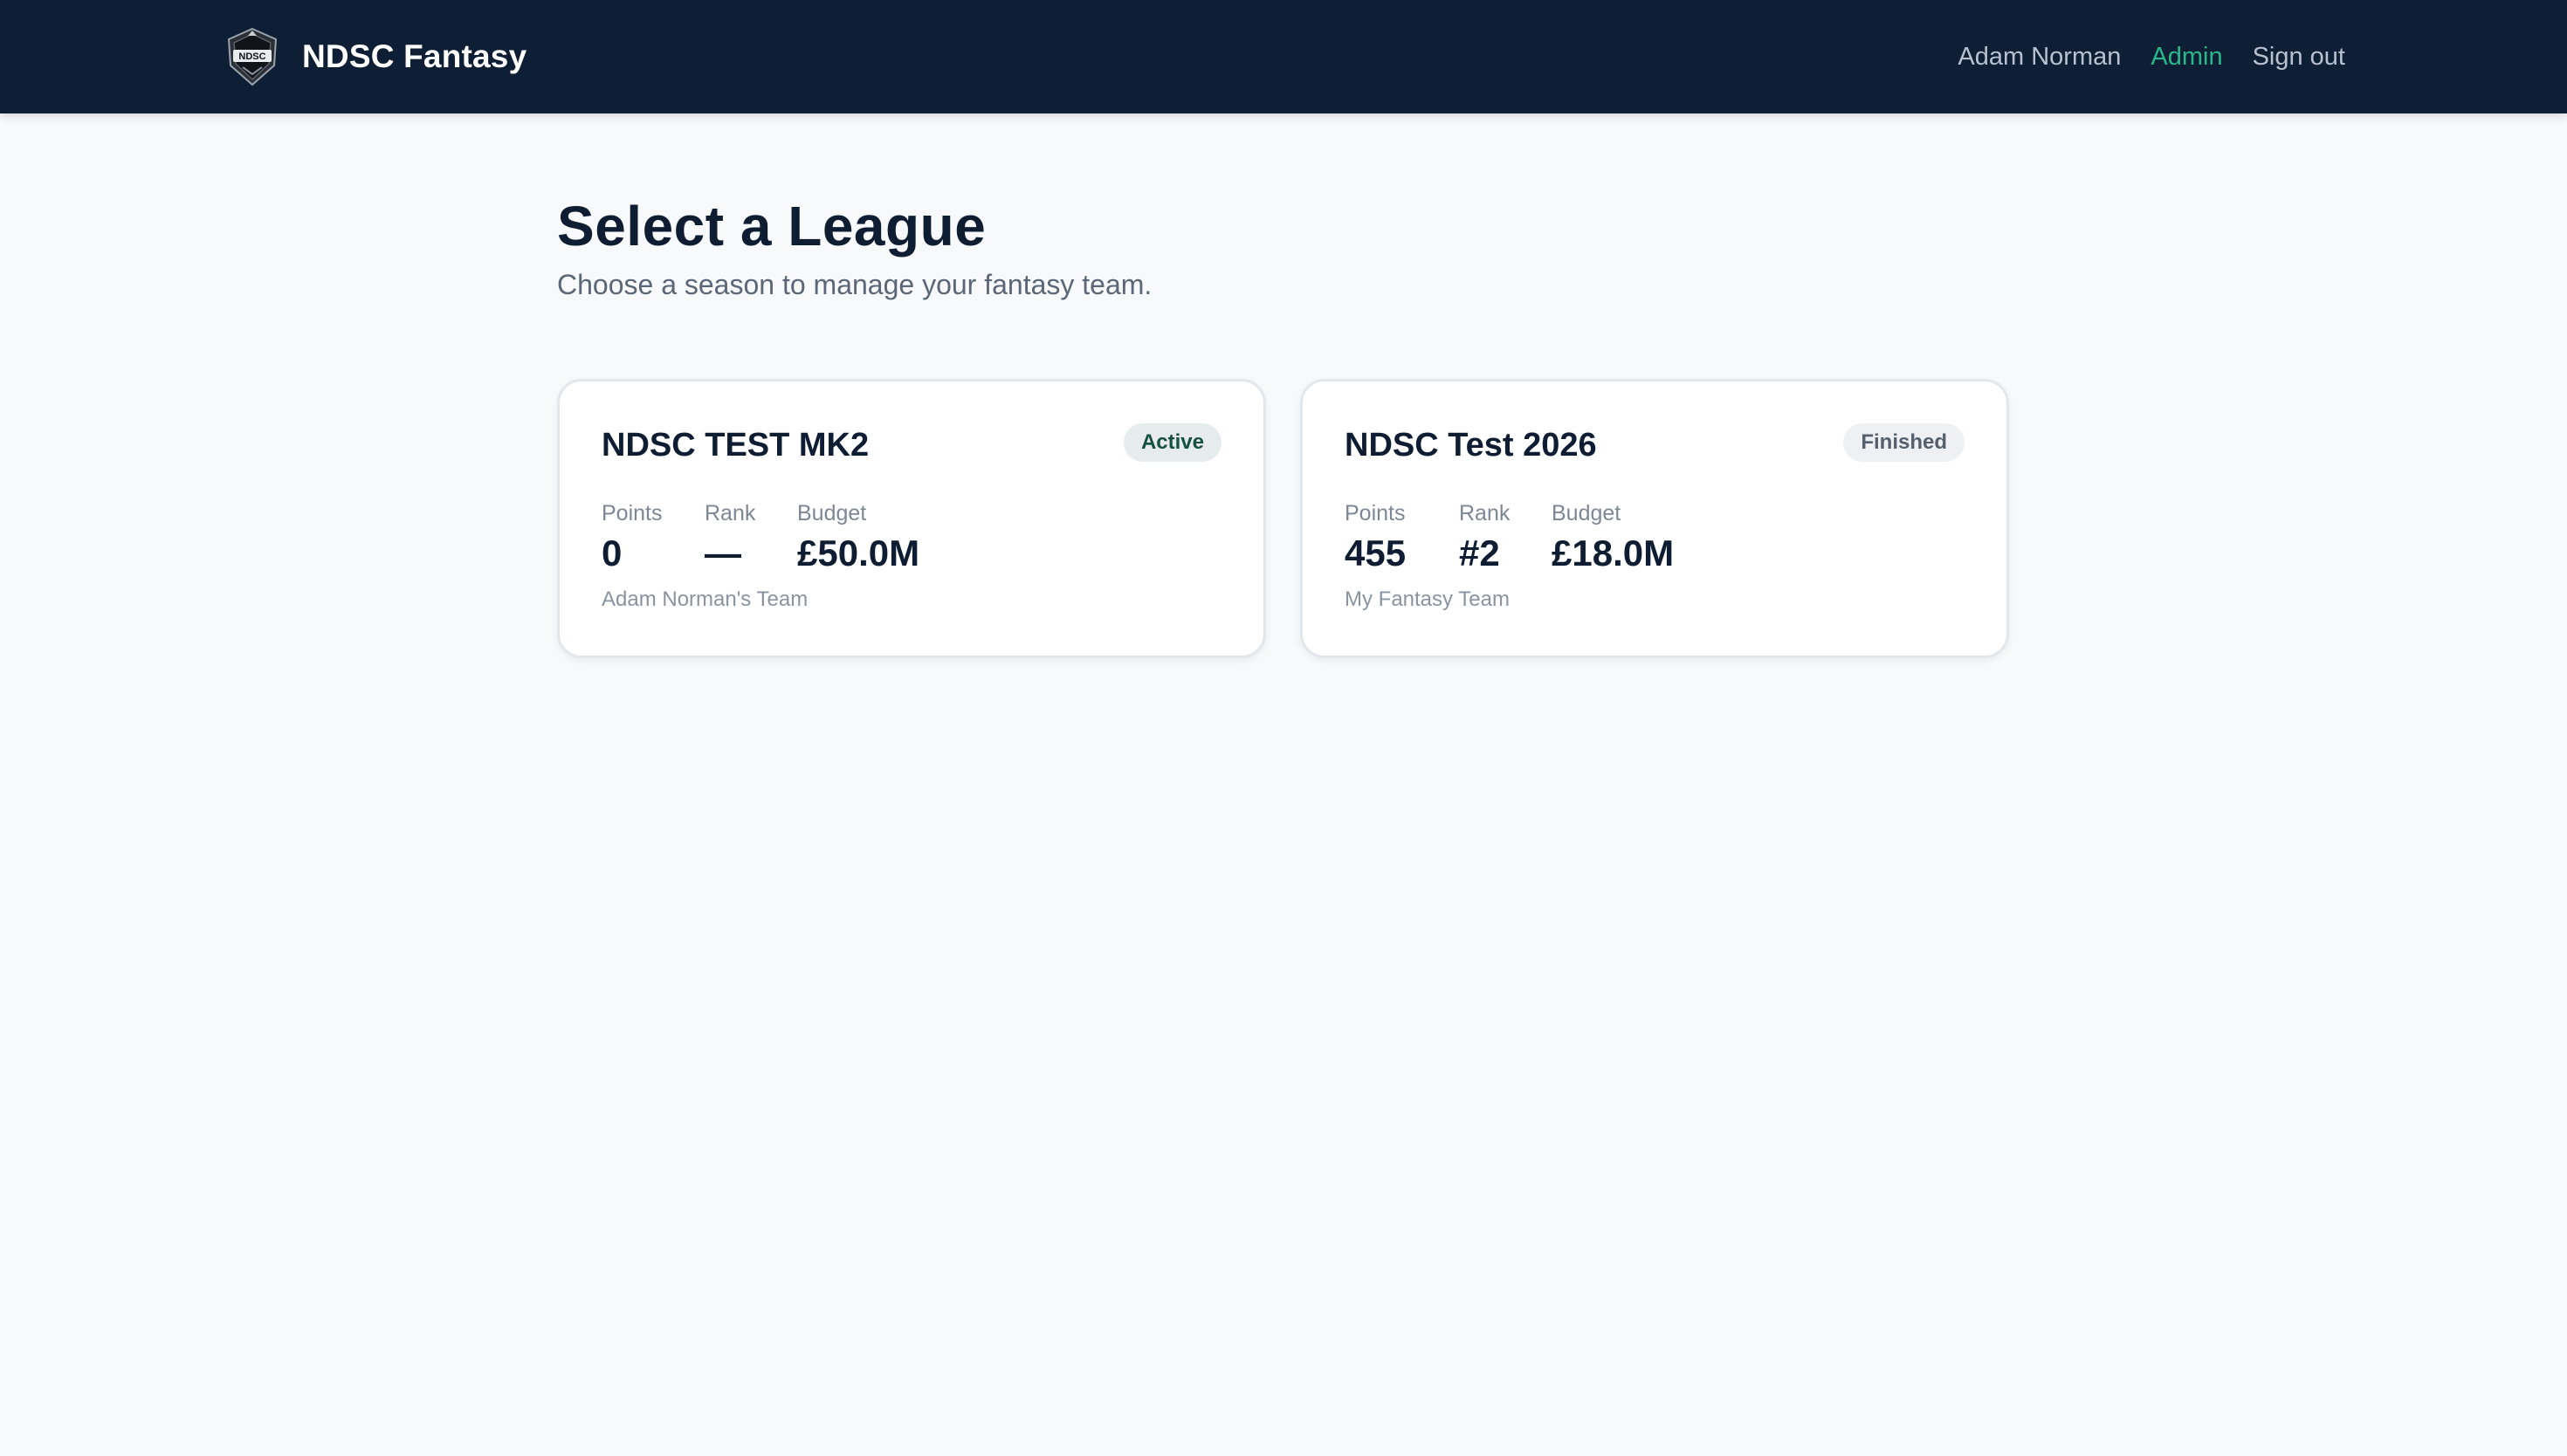 Image resolution: width=2567 pixels, height=1456 pixels. Describe the element at coordinates (2040, 56) in the screenshot. I see `user-name: Adam Norman` at that location.